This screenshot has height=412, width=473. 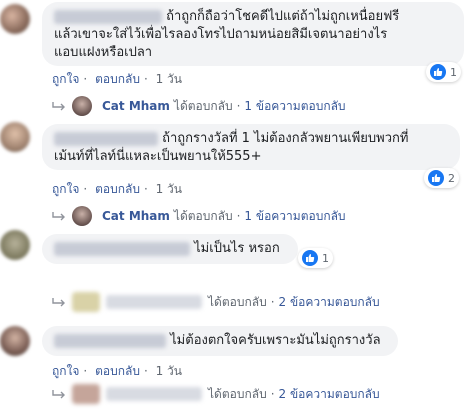 What do you see at coordinates (103, 52) in the screenshot?
I see `comment-text-line: แอบแฝงหรือเปลา` at bounding box center [103, 52].